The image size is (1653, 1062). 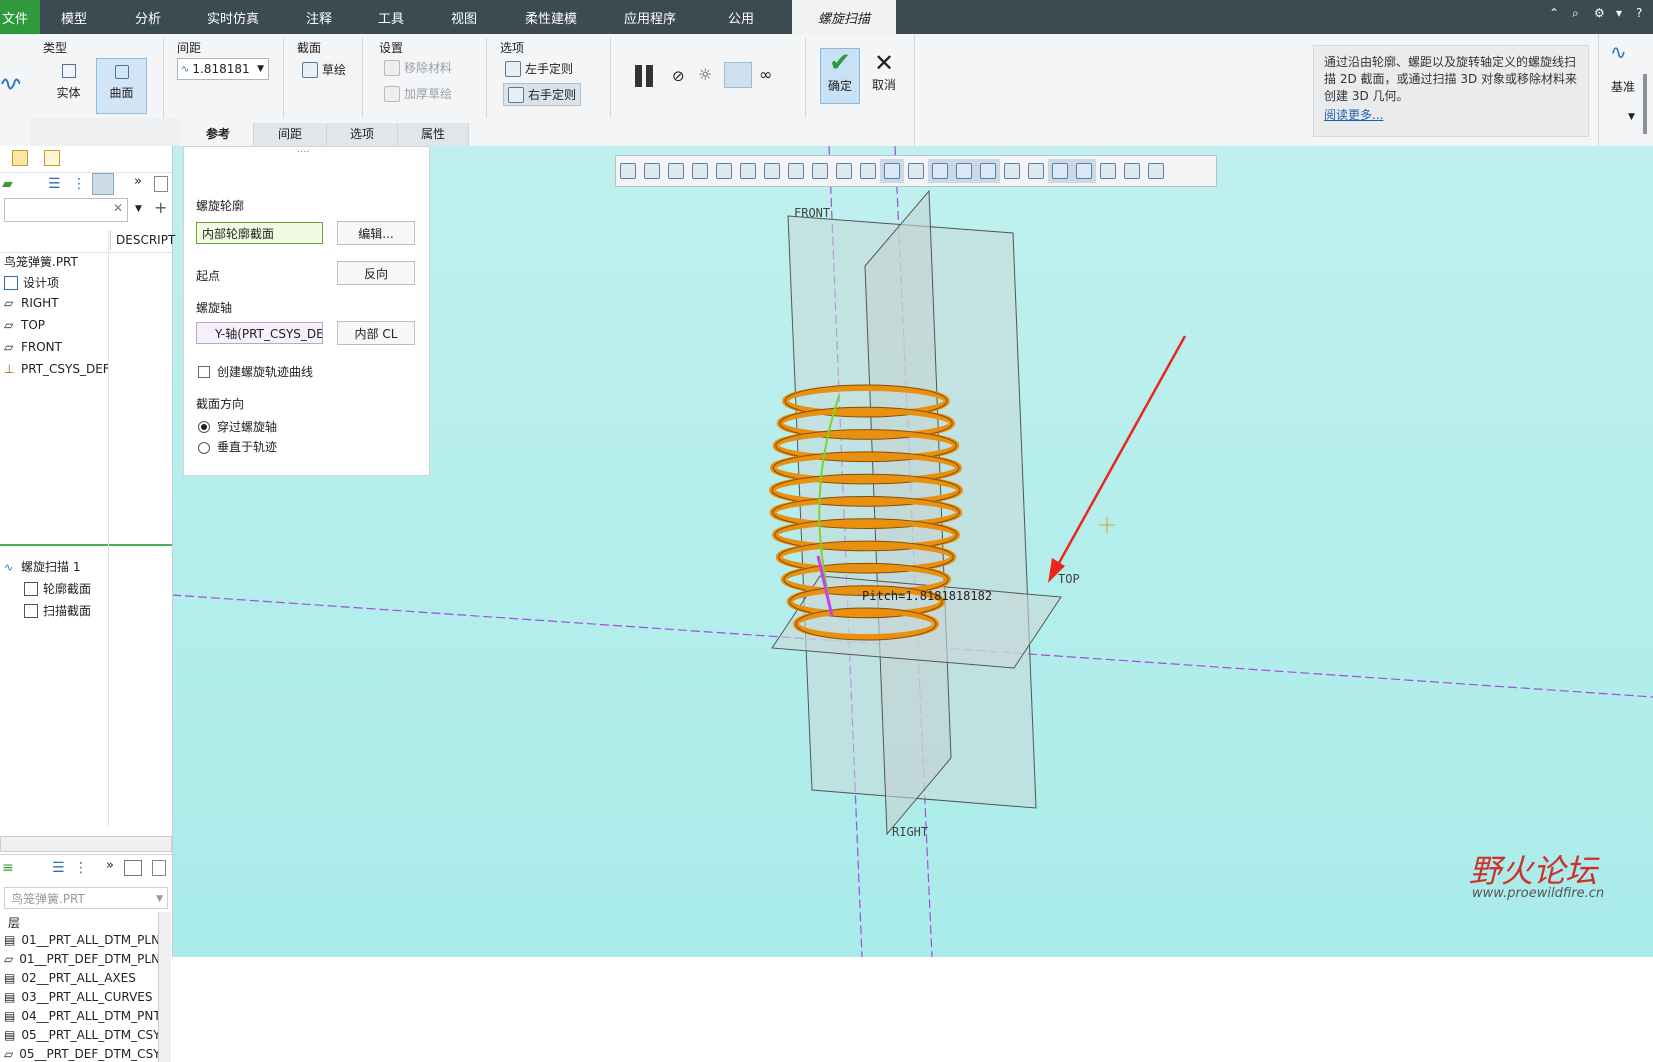 I want to click on search-icon: ⌕, so click(x=1575, y=13).